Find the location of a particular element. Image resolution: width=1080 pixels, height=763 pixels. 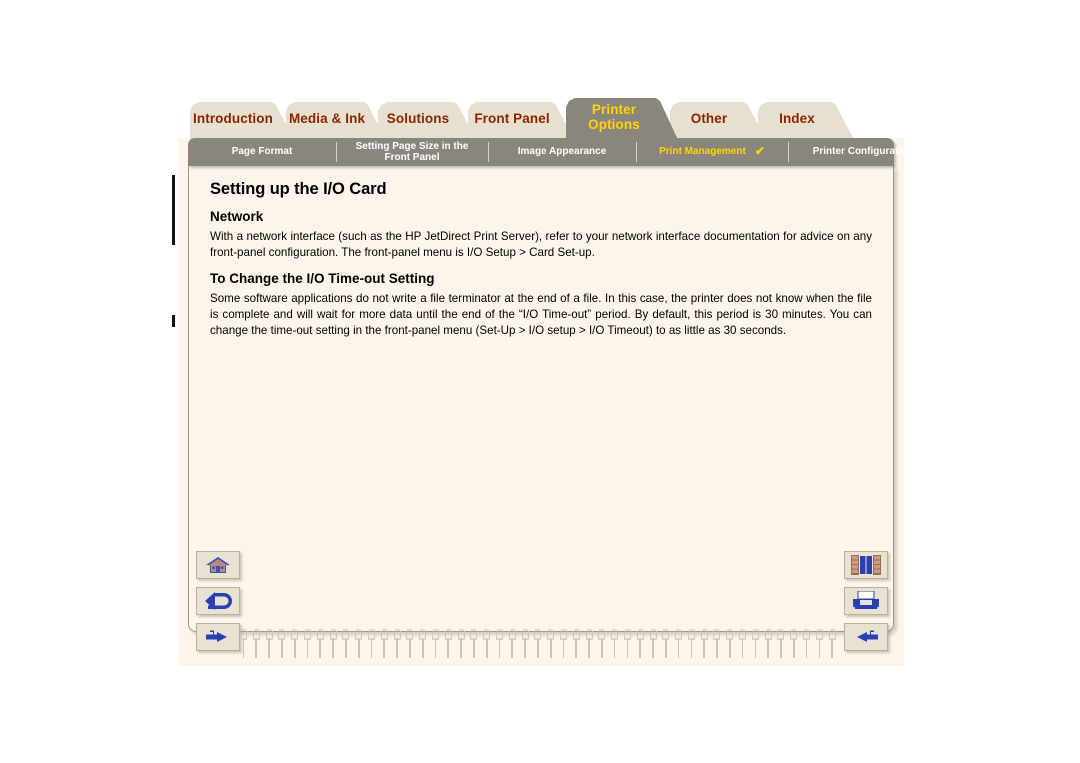

nav-library-button is located at coordinates (866, 565).